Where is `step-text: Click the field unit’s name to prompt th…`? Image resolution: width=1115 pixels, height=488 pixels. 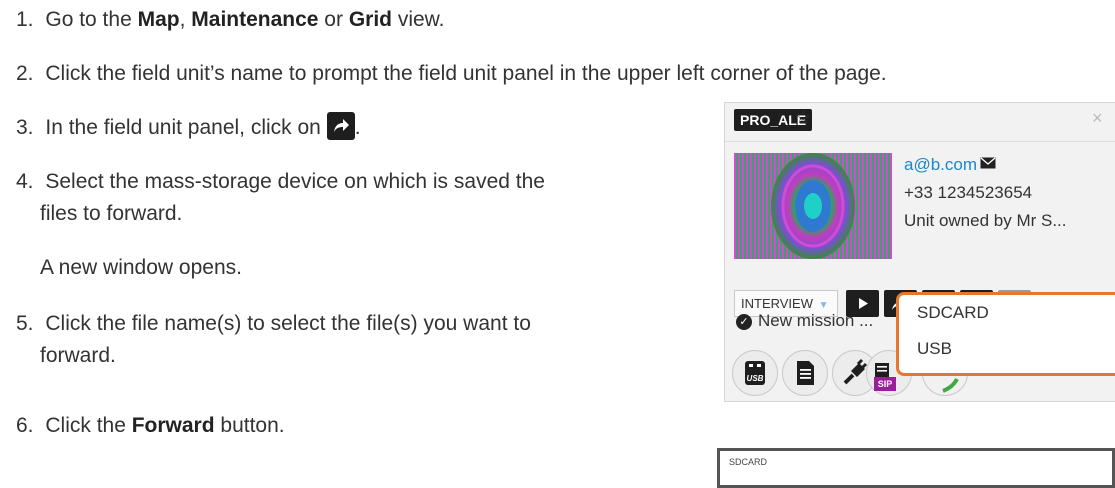 step-text: Click the field unit’s name to prompt th… is located at coordinates (466, 73).